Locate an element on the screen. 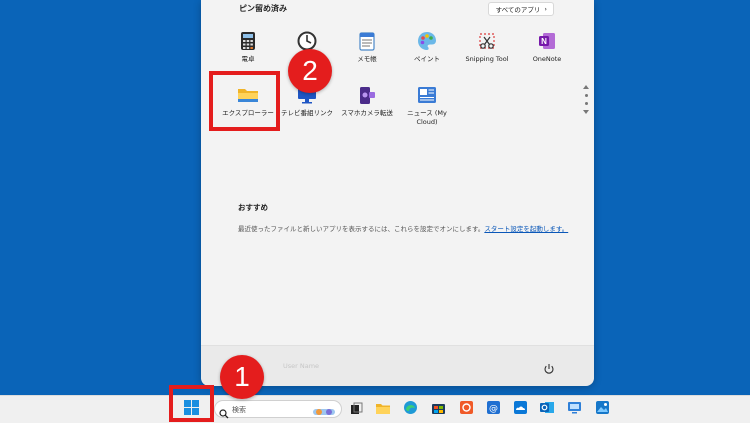  taskbar-store is located at coordinates (438, 409).